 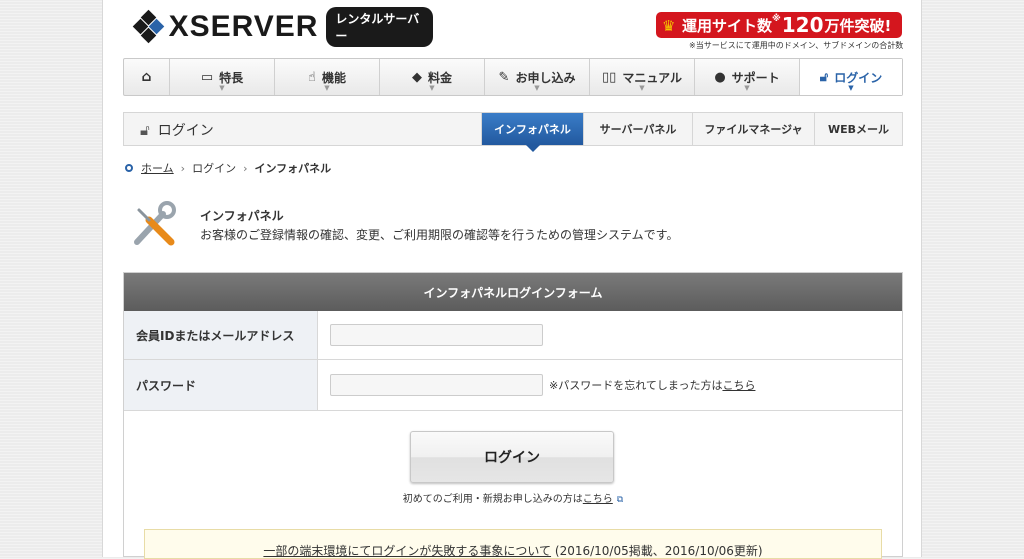 What do you see at coordinates (637, 129) in the screenshot?
I see `tab-serverpanel: サーバーパネル` at bounding box center [637, 129].